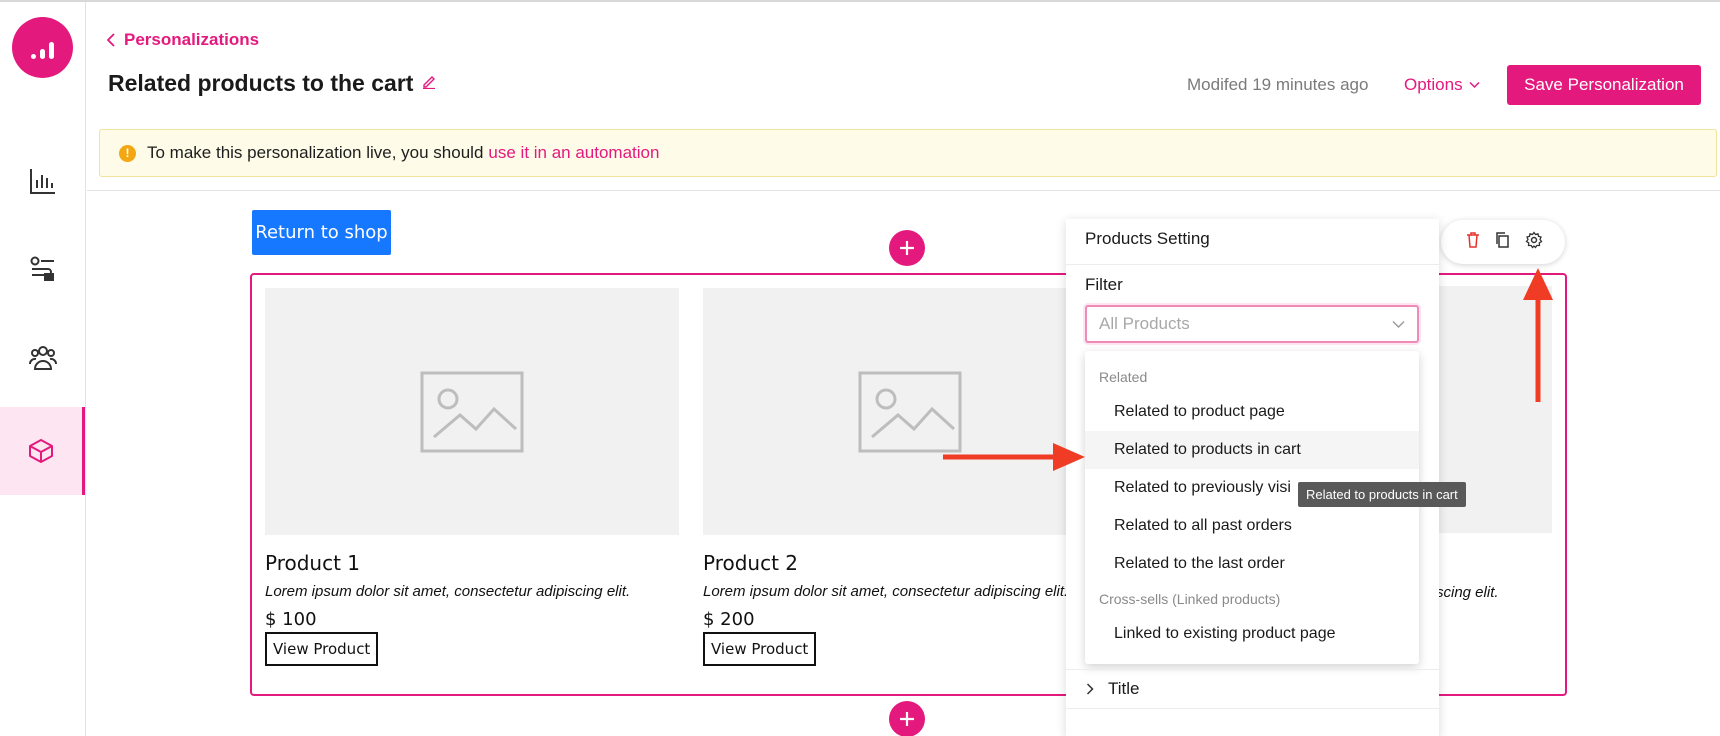 Image resolution: width=1720 pixels, height=736 pixels. I want to click on pencil-icon, so click(429, 83).